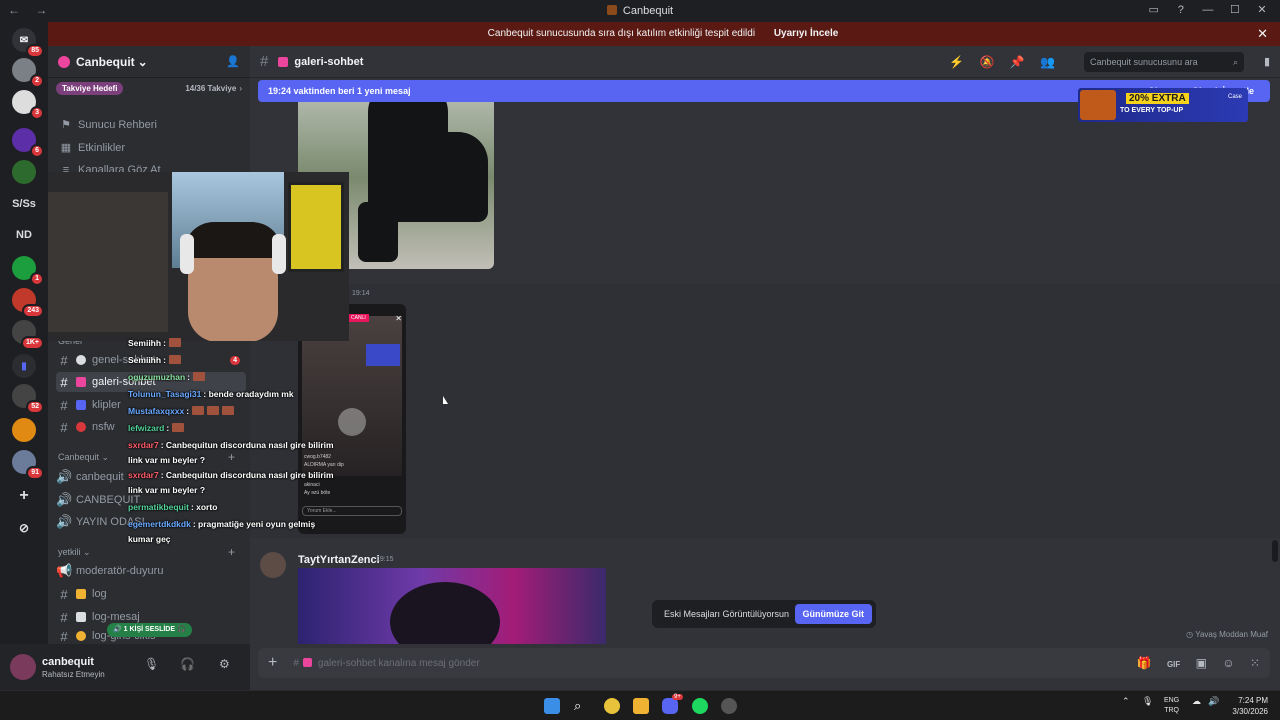 This screenshot has height=720, width=1280. I want to click on language-indicator: ENG TRQ, so click(1171, 706).